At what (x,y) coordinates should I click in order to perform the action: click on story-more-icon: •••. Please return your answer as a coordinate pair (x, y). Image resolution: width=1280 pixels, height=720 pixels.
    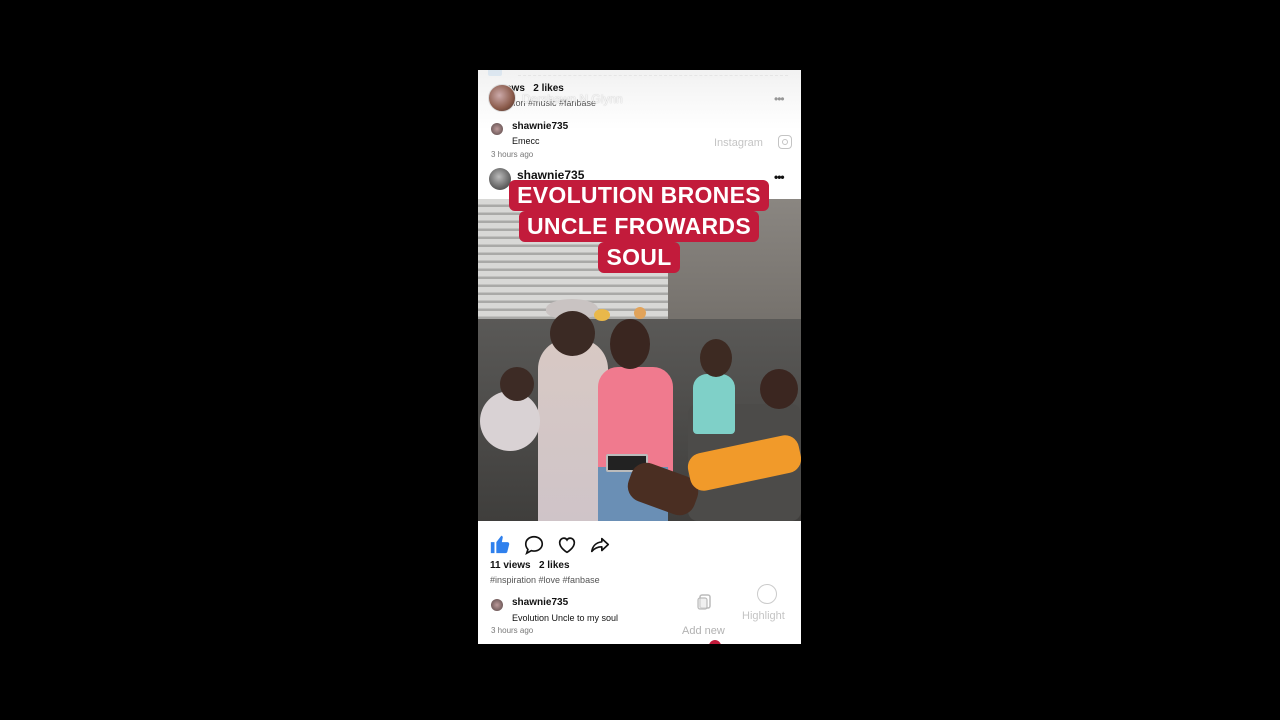
    Looking at the image, I should click on (779, 99).